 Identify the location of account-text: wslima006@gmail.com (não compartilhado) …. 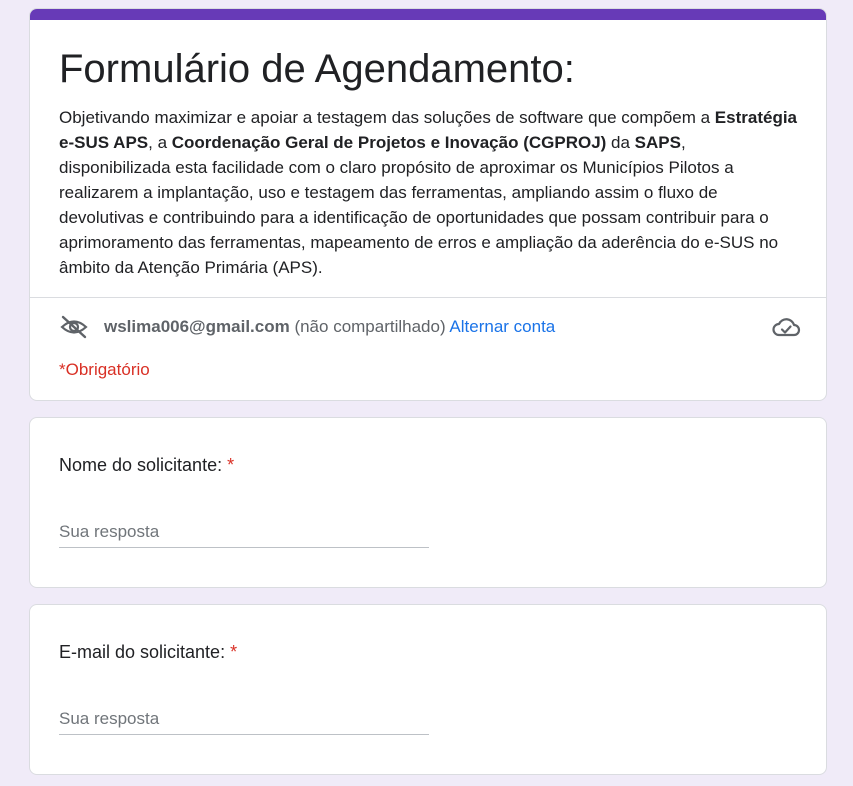
(329, 327).